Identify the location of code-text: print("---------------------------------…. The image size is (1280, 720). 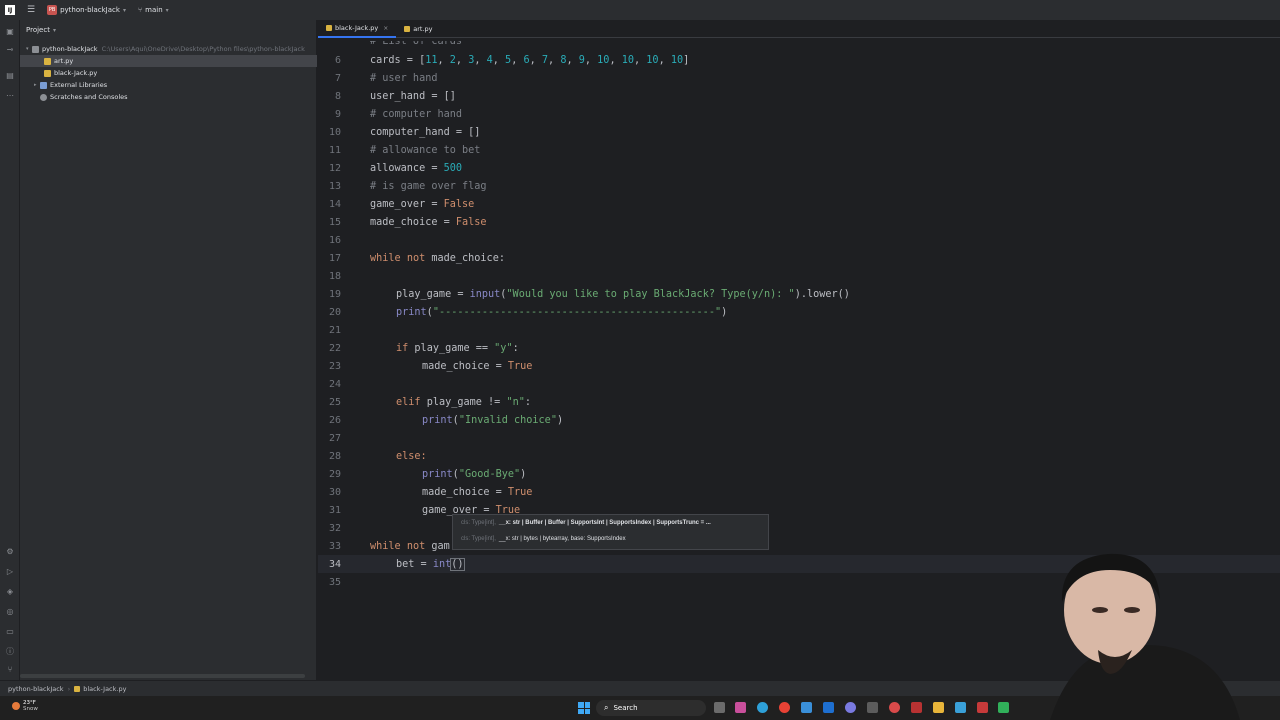
(562, 312).